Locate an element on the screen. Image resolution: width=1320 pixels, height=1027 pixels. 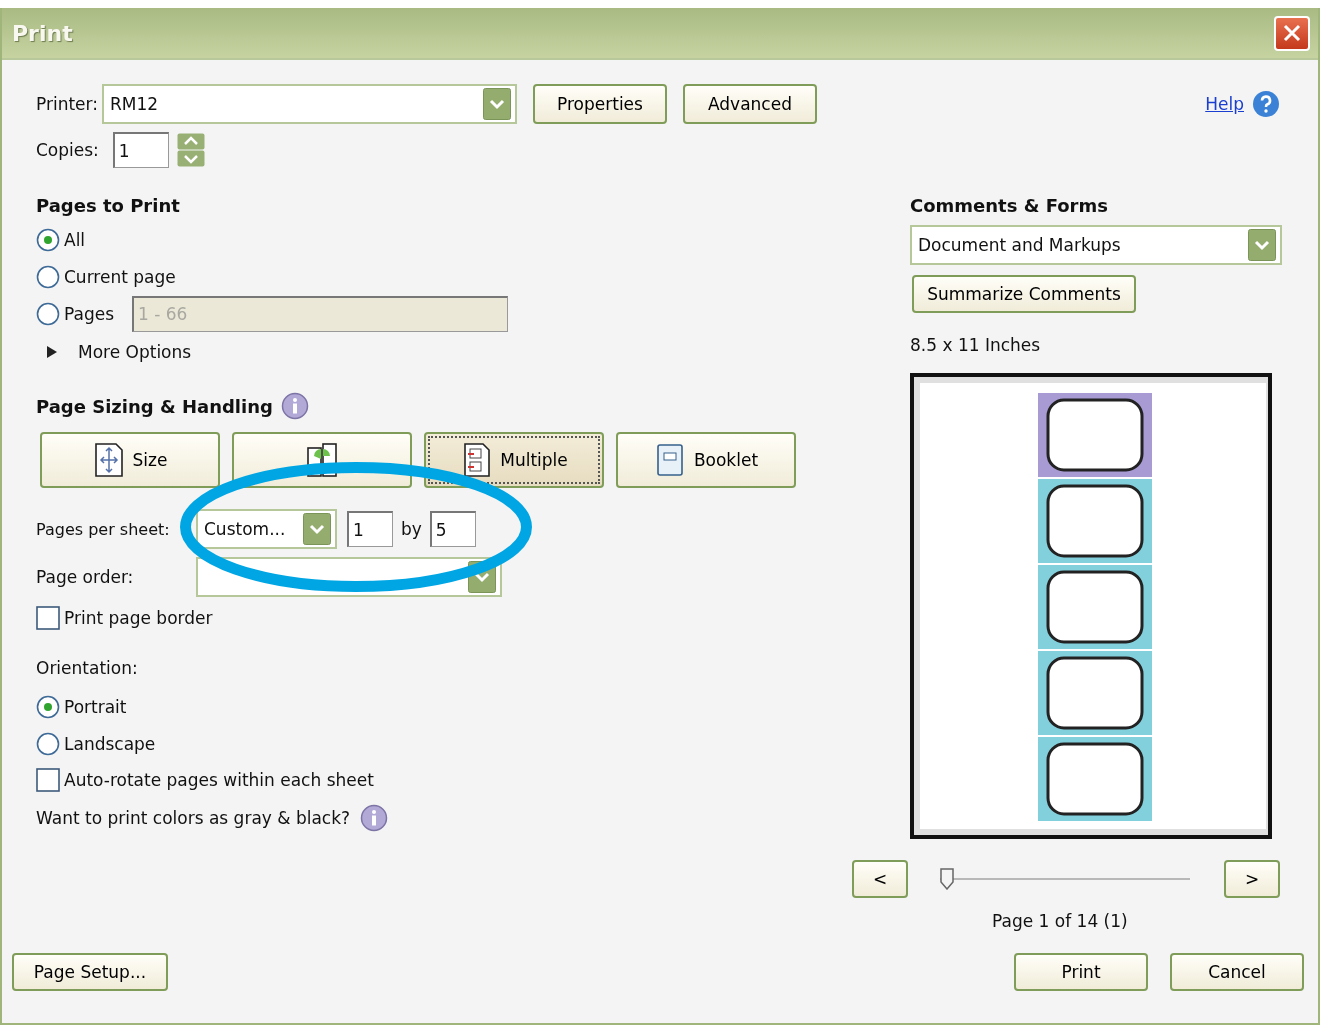
field-label: Printer: is located at coordinates (67, 104).